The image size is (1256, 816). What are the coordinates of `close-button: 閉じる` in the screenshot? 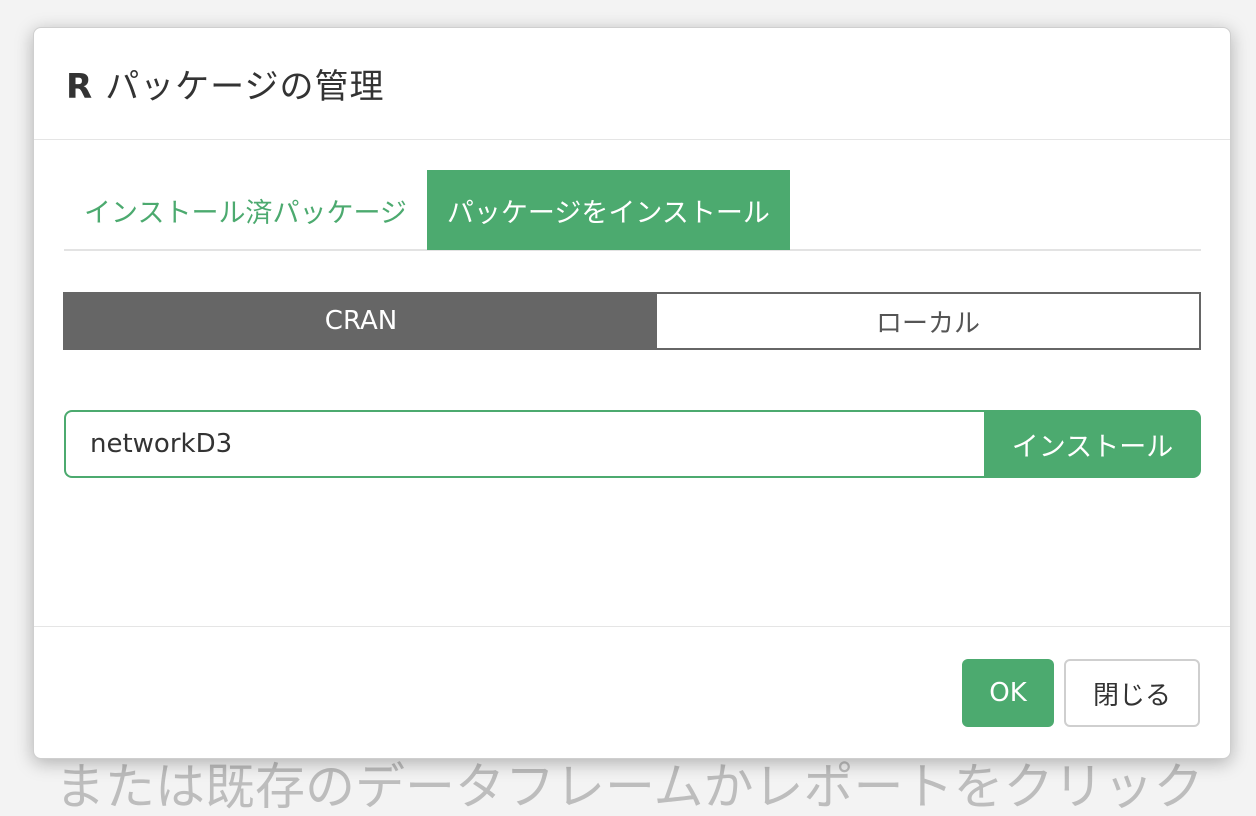 It's located at (1132, 693).